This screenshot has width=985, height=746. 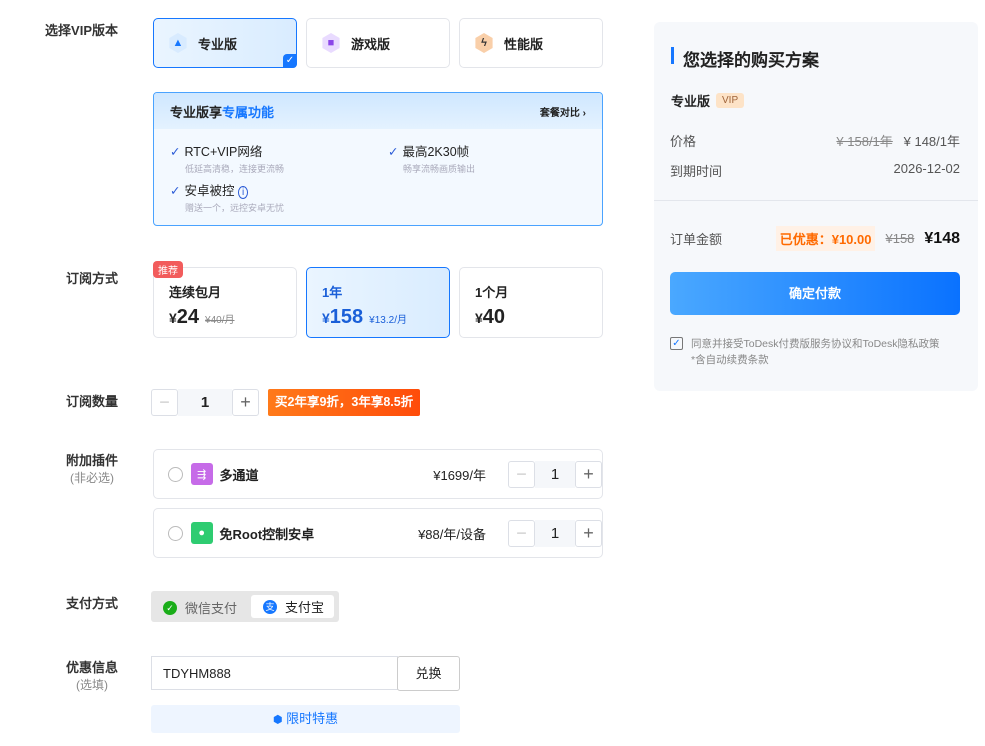 I want to click on total-amount: ¥148, so click(x=942, y=238).